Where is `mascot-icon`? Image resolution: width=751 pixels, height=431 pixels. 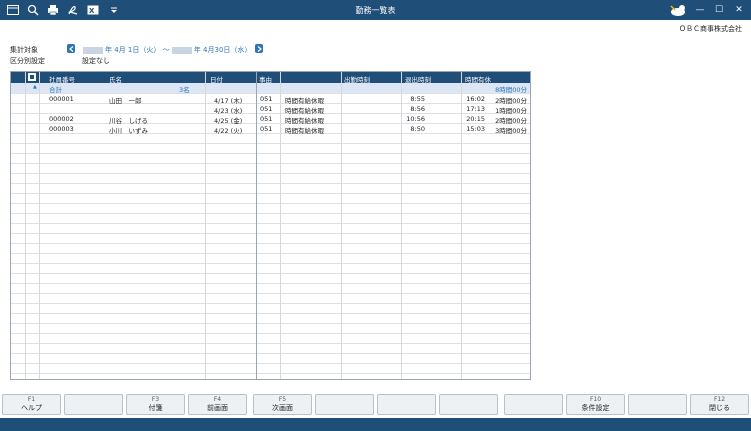
mascot-icon is located at coordinates (678, 10).